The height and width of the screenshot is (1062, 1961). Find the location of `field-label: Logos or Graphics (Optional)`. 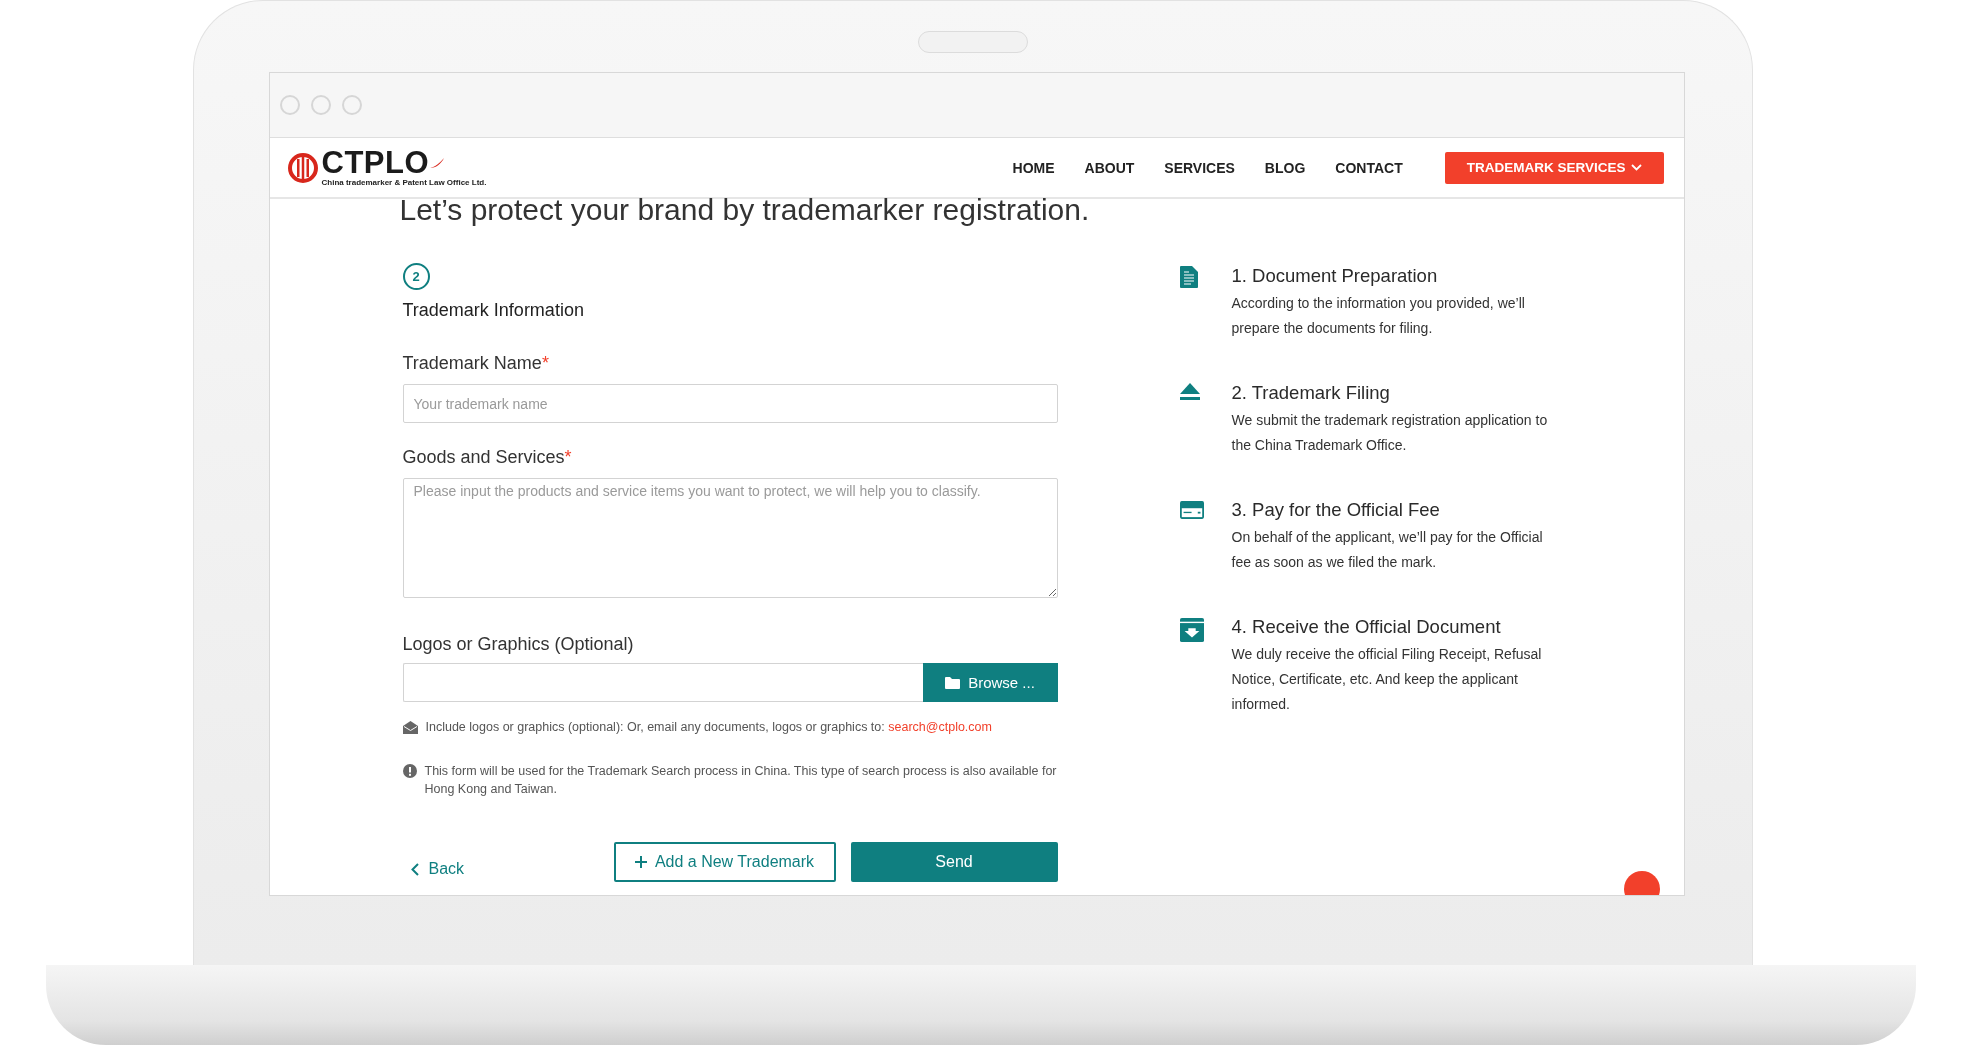

field-label: Logos or Graphics (Optional) is located at coordinates (518, 644).